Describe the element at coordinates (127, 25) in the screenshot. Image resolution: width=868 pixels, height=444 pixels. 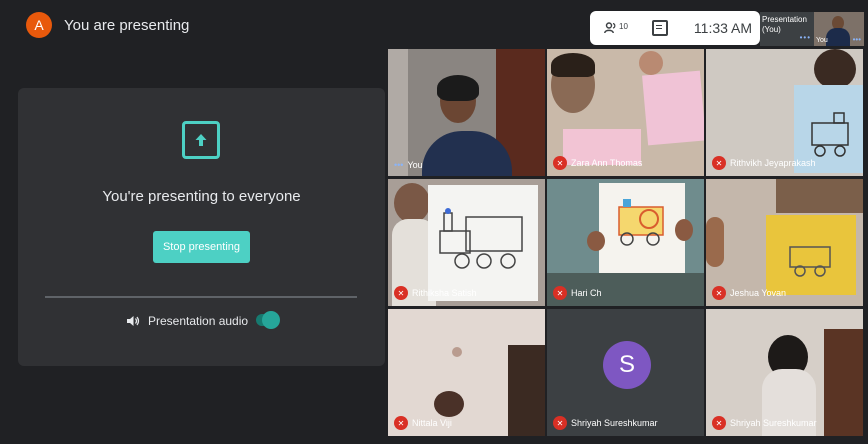
I see `presenting-status: You are presenting` at that location.